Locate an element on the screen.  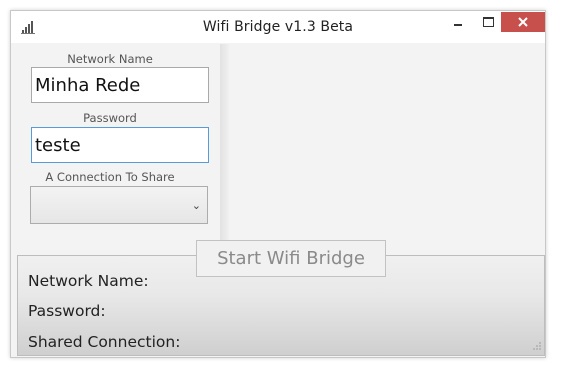
resize-grip-icon is located at coordinates (536, 347).